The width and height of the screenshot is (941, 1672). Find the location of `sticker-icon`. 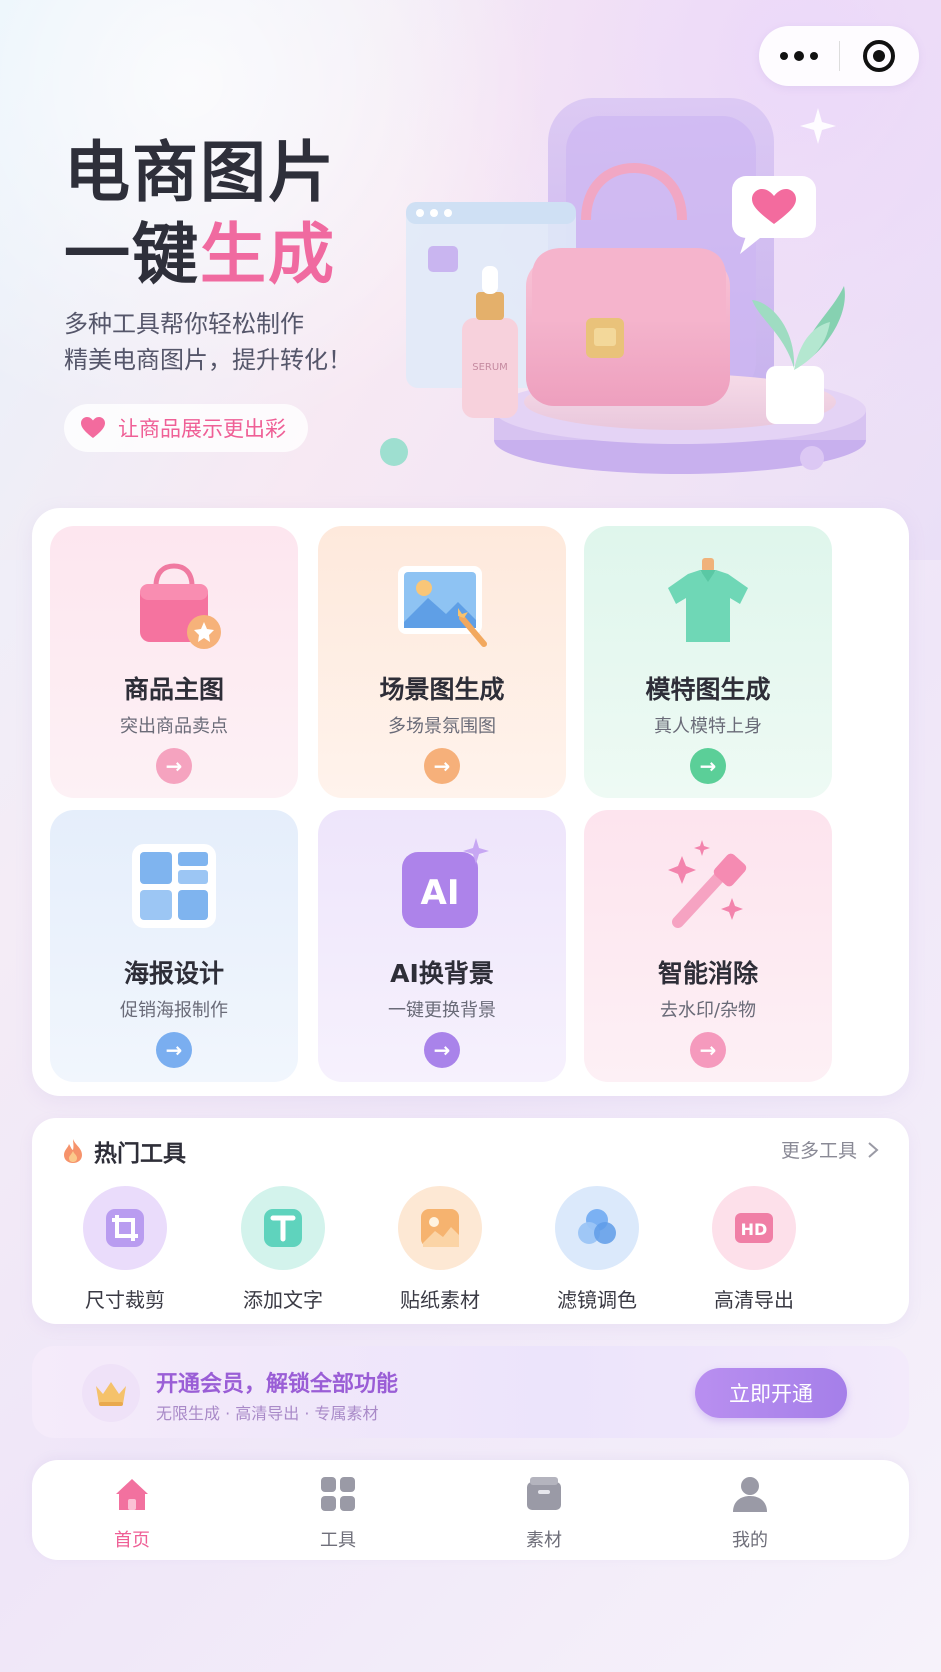

sticker-icon is located at coordinates (440, 1228).